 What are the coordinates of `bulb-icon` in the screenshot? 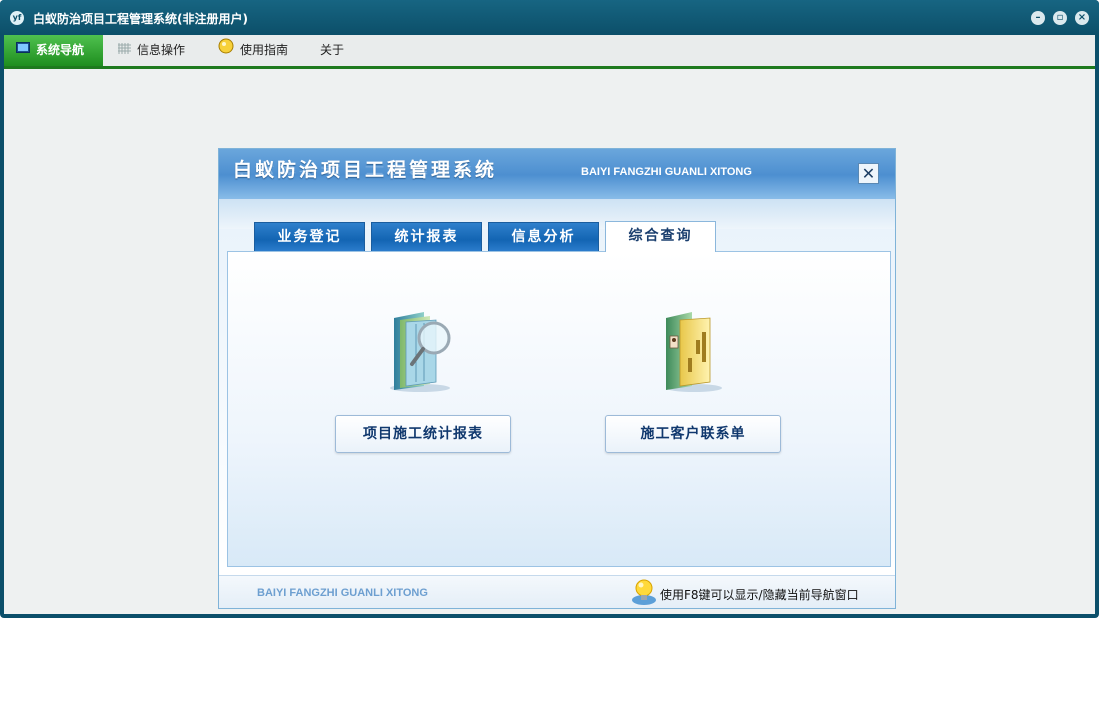 It's located at (226, 50).